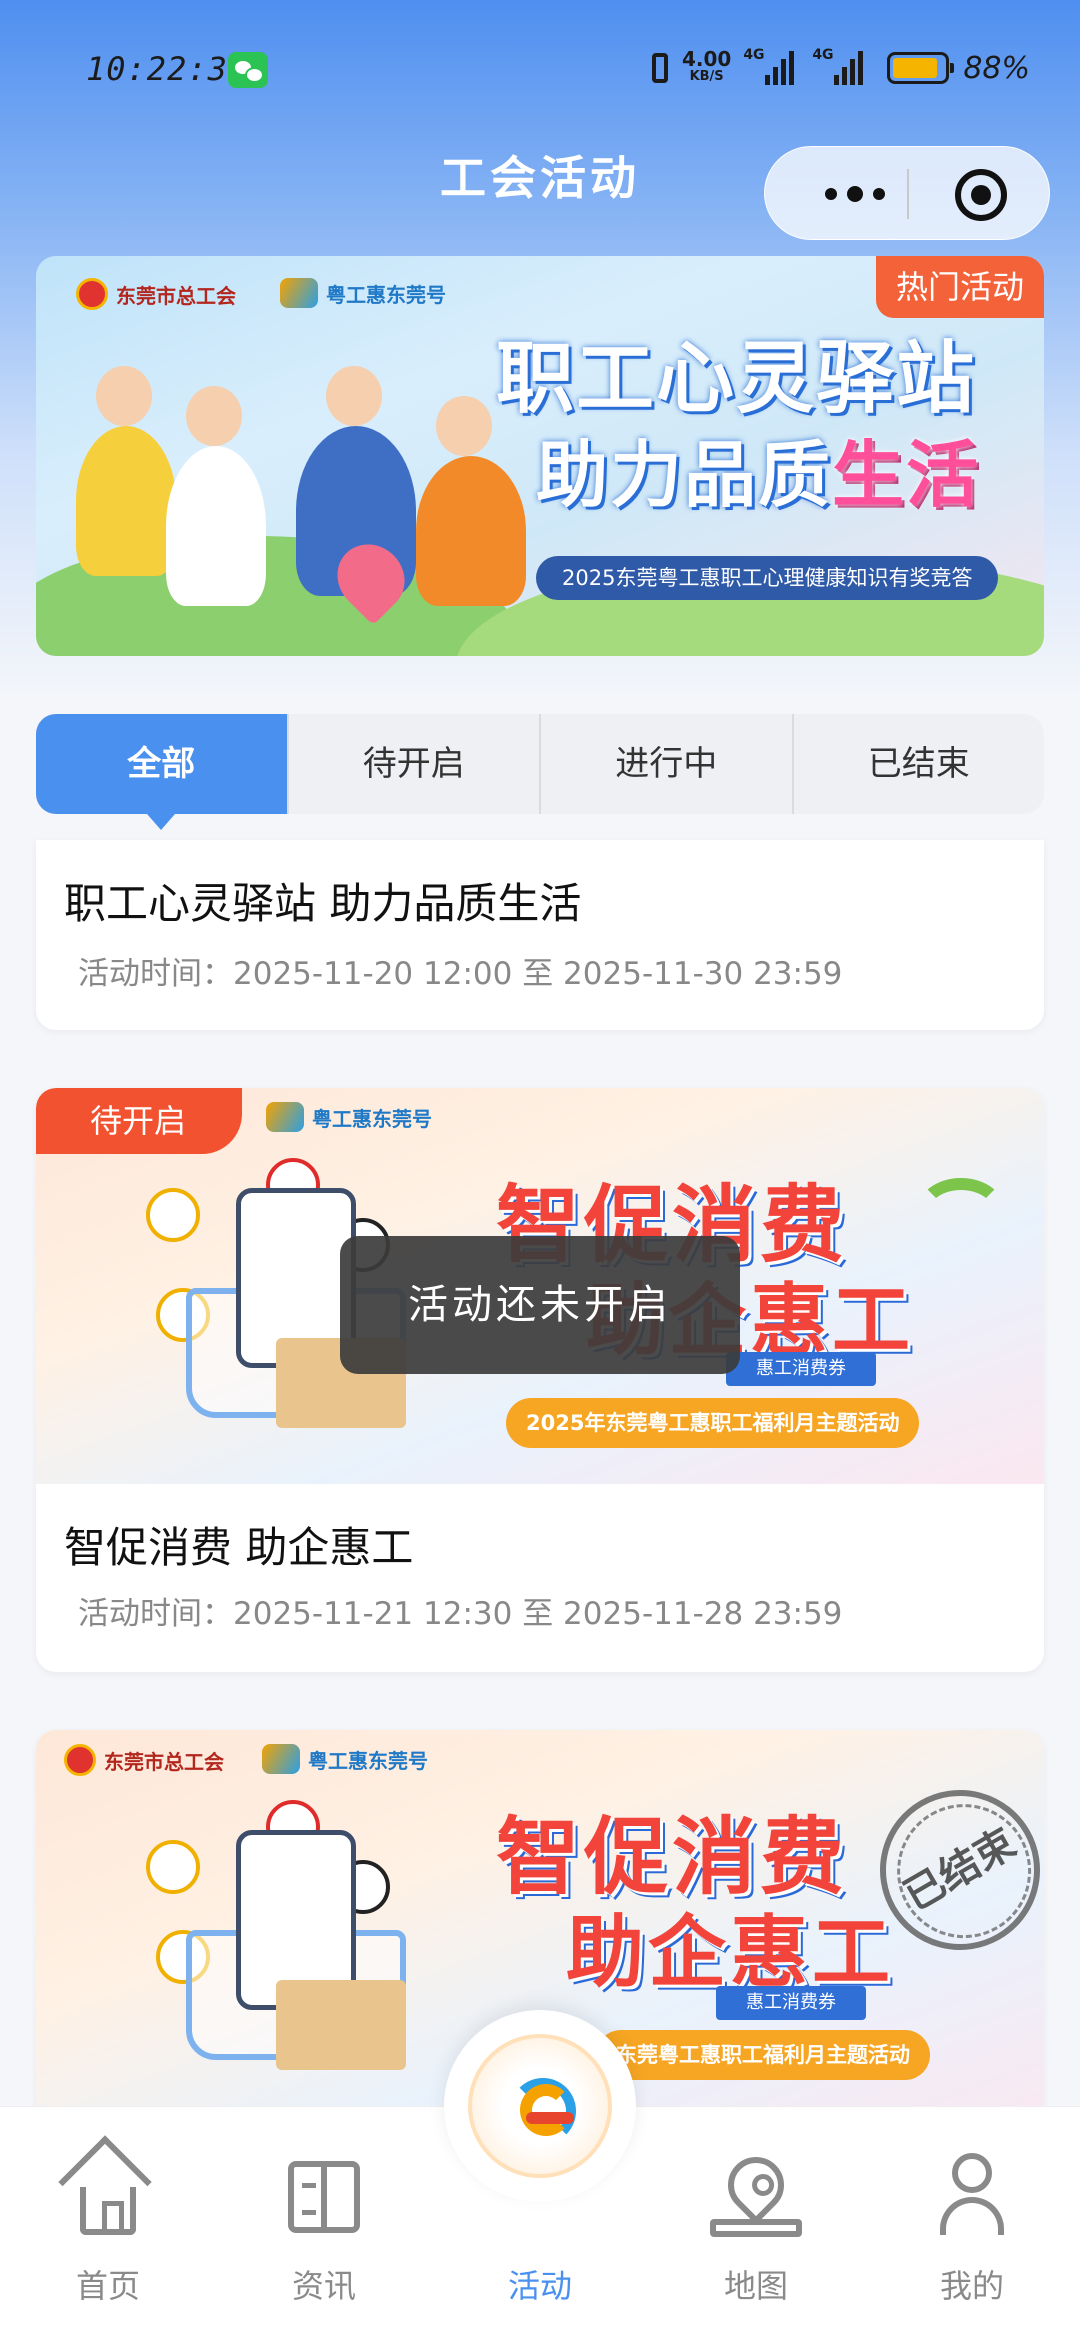  What do you see at coordinates (915, 68) in the screenshot?
I see `battery-fill` at bounding box center [915, 68].